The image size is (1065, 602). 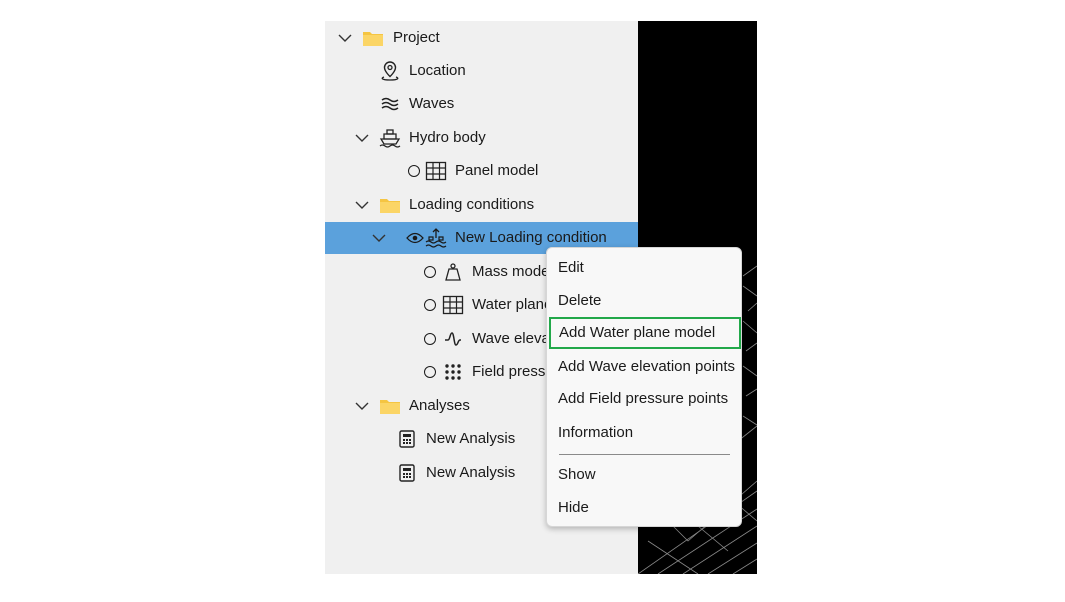 What do you see at coordinates (481, 71) in the screenshot?
I see `tree-item-location: Location` at bounding box center [481, 71].